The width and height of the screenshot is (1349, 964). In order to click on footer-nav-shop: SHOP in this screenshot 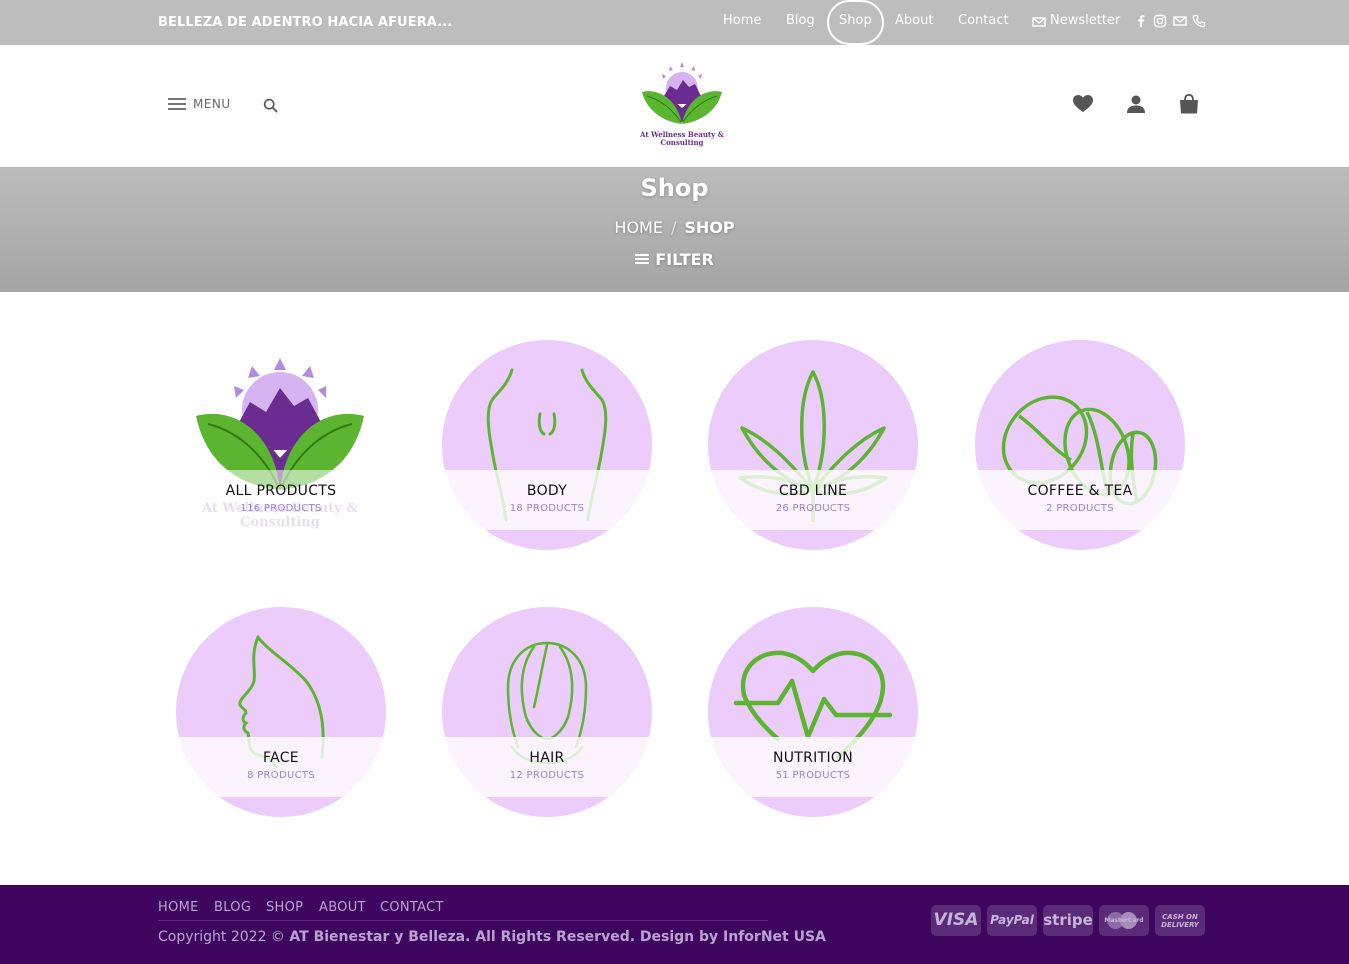, I will do `click(284, 907)`.